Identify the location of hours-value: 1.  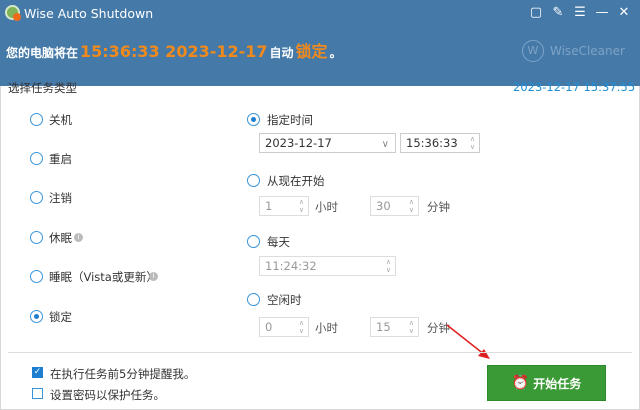
(269, 206).